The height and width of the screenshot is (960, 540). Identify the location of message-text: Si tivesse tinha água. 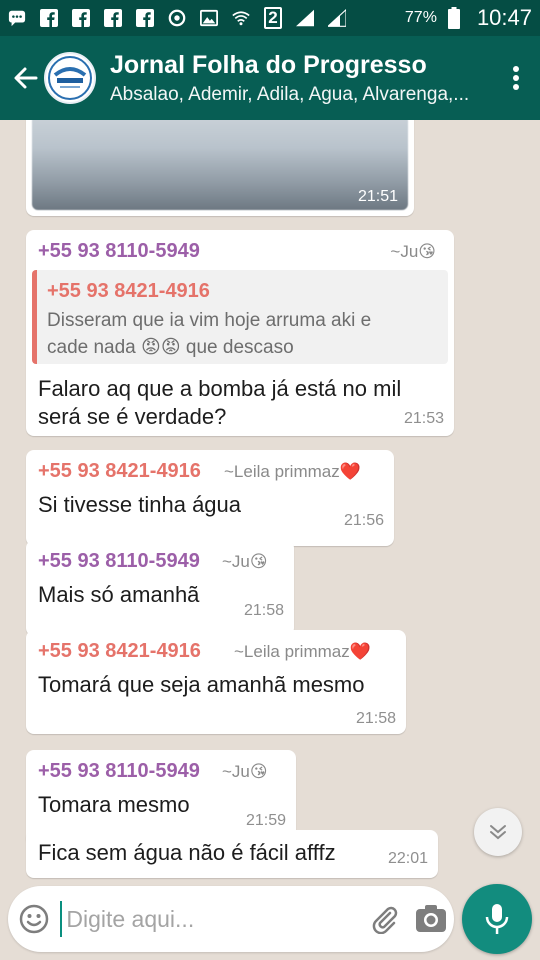
(140, 504).